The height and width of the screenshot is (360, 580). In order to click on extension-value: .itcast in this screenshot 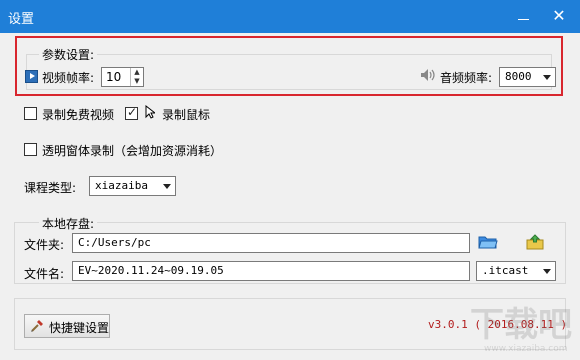, I will do `click(505, 270)`.